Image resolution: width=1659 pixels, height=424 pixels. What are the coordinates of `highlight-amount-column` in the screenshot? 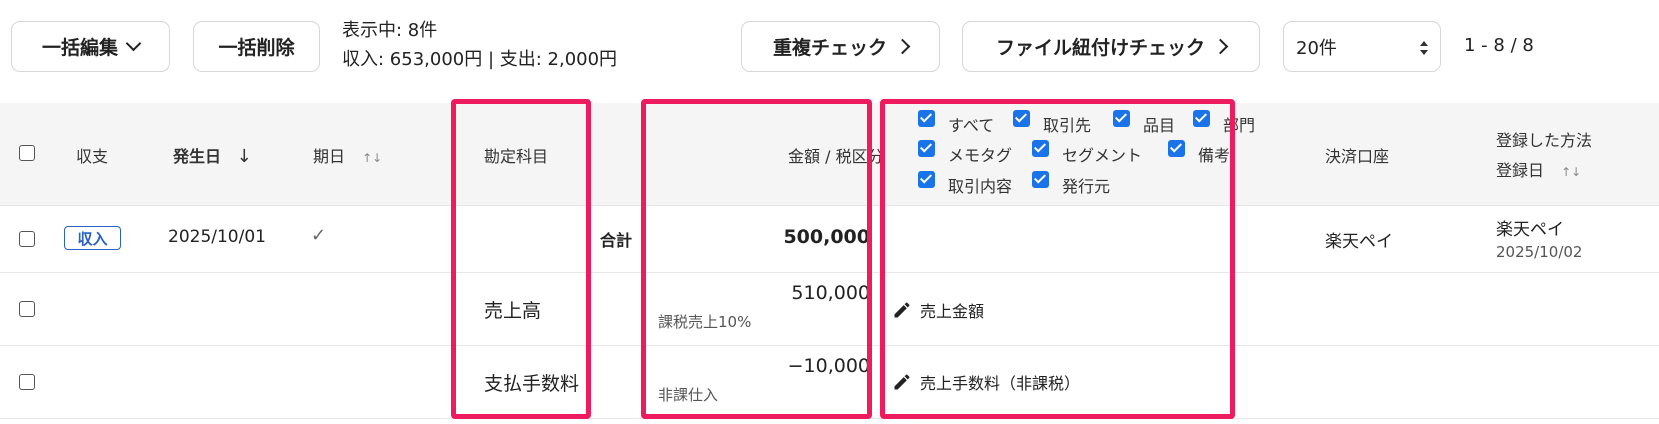 It's located at (756, 259).